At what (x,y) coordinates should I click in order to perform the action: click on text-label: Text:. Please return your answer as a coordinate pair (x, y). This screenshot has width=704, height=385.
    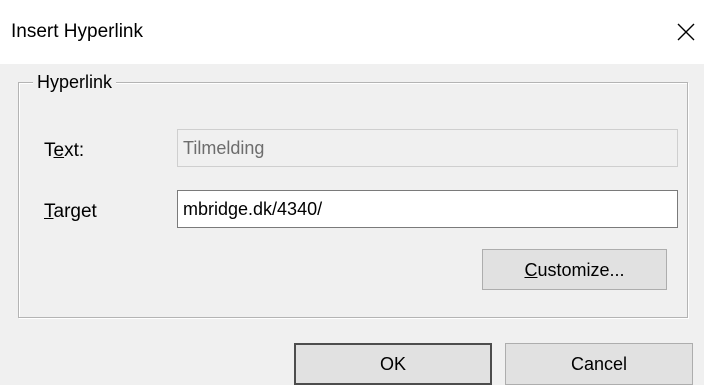
    Looking at the image, I should click on (64, 151).